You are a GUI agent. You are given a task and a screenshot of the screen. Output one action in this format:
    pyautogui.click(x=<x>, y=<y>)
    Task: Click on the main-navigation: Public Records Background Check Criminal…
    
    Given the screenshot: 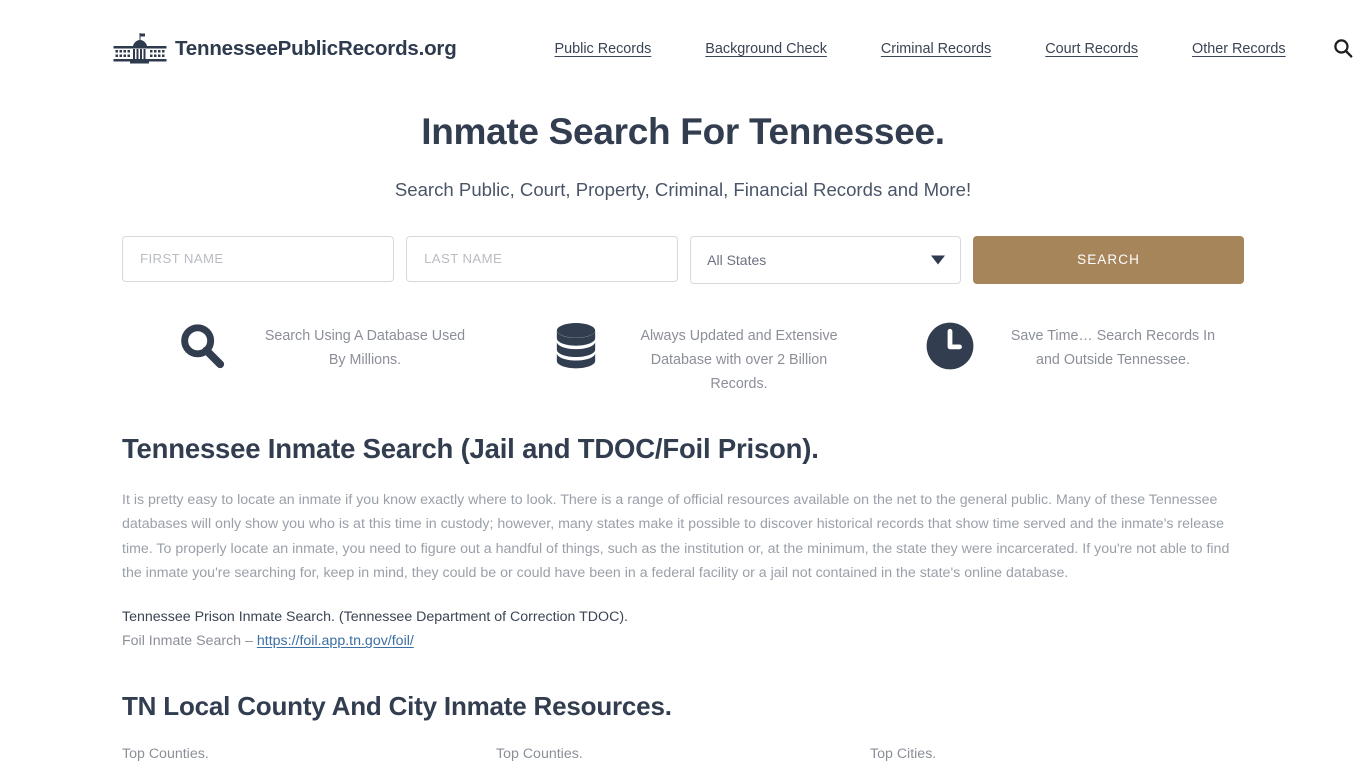 What is the action you would take?
    pyautogui.click(x=920, y=49)
    